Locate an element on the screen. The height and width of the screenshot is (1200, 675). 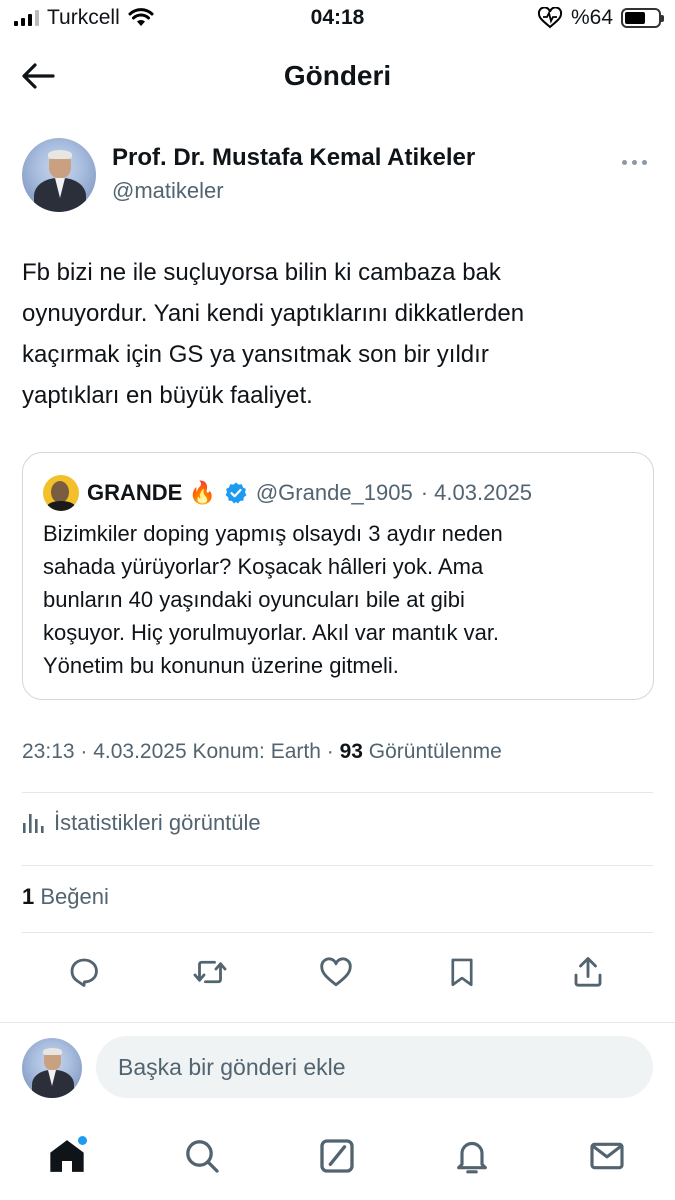
reply-button is located at coordinates (84, 972).